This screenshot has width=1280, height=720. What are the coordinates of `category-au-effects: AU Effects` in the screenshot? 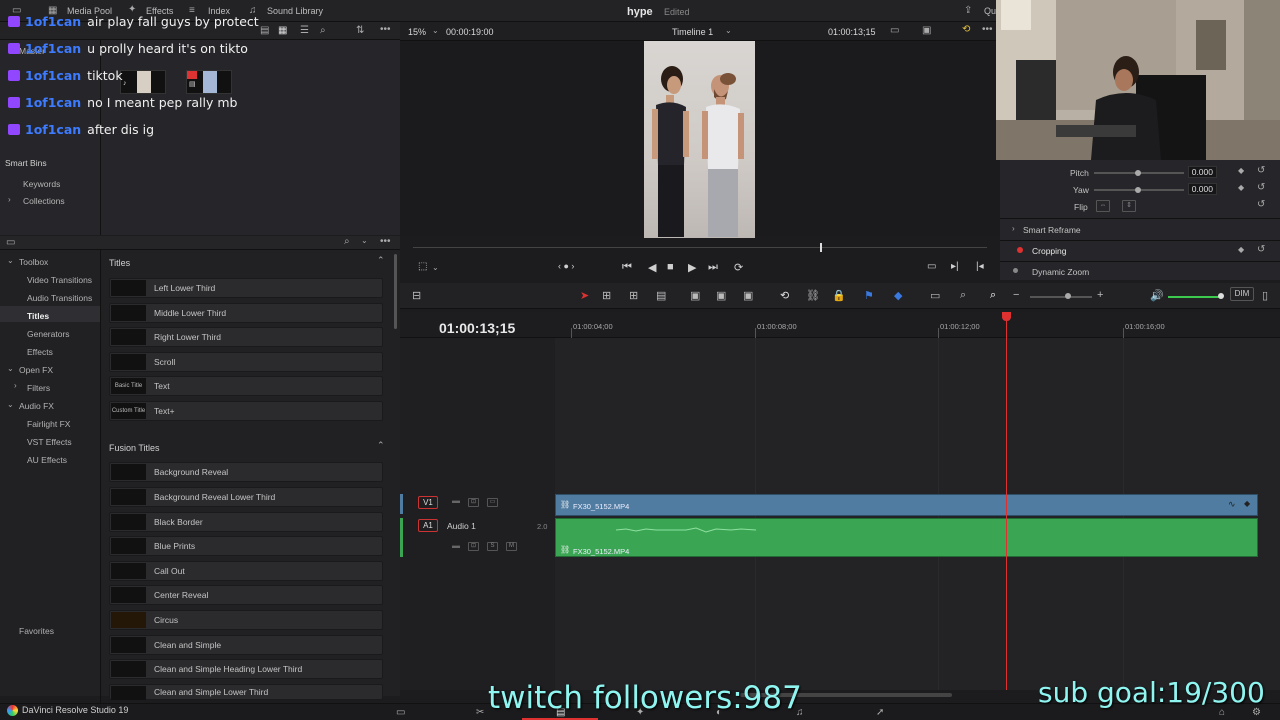 It's located at (47, 460).